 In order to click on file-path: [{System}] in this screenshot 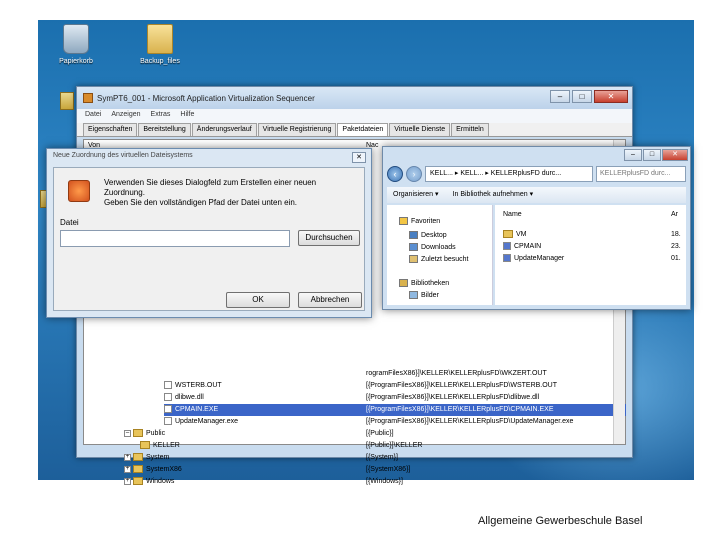, I will do `click(382, 457)`.